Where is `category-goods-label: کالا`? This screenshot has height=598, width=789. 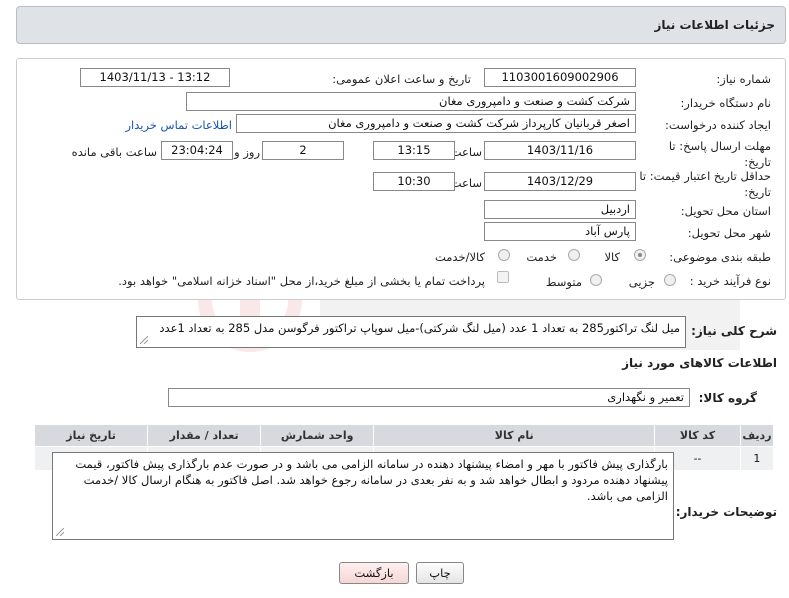 category-goods-label: کالا is located at coordinates (612, 257).